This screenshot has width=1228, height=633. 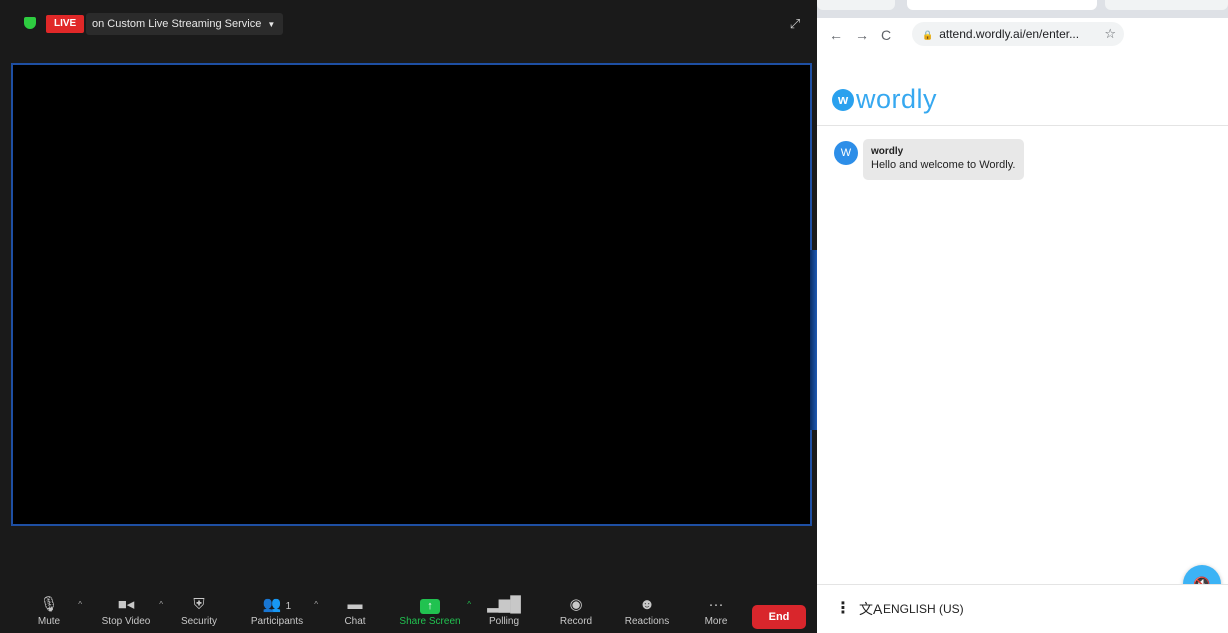 I want to click on message-bubble: wordly Hello and welcome to Wordly., so click(x=943, y=159).